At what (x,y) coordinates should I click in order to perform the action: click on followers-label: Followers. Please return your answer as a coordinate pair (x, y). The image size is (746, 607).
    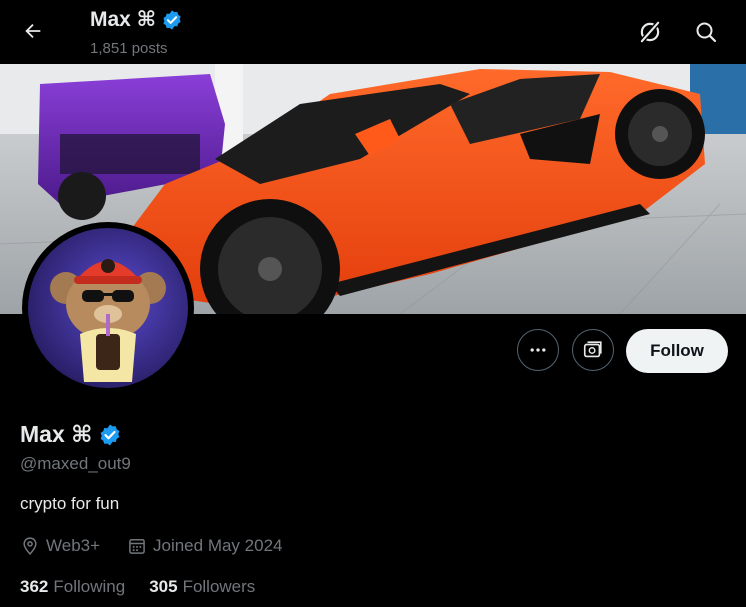
    Looking at the image, I should click on (219, 586).